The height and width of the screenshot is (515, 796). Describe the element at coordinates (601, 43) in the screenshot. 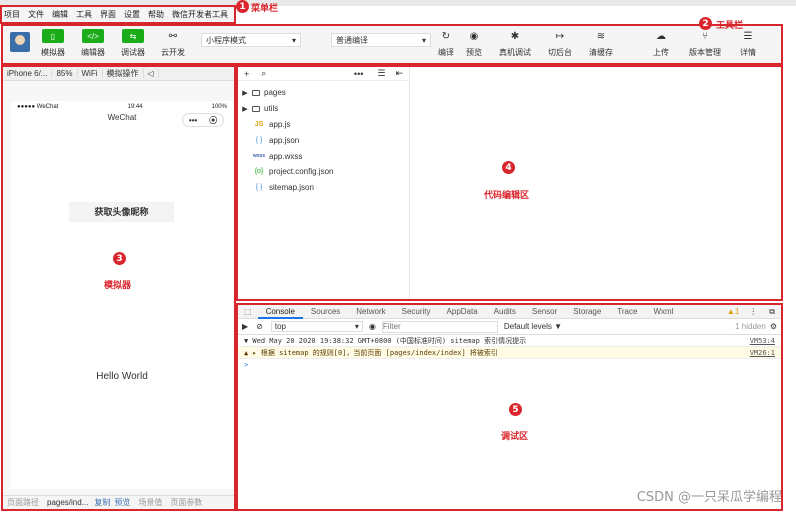

I see `clear-cache-button: ≋ 清缓存` at that location.